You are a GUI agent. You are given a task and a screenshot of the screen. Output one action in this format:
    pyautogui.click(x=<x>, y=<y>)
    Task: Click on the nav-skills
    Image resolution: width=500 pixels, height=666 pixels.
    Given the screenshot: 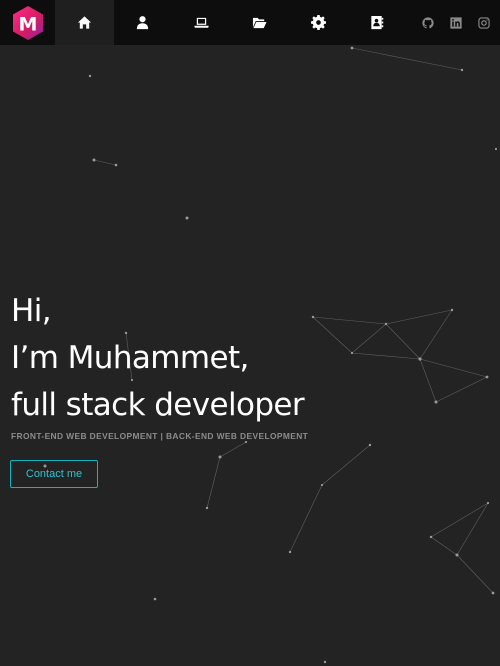 What is the action you would take?
    pyautogui.click(x=201, y=22)
    